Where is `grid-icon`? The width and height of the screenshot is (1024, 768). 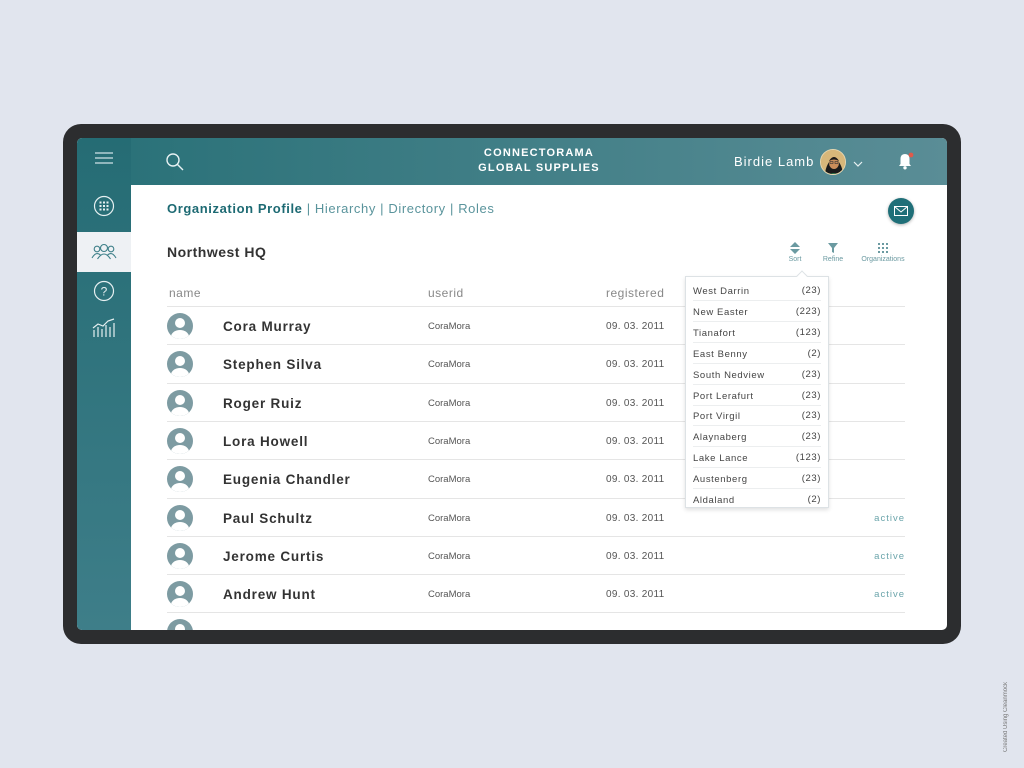
grid-icon is located at coordinates (104, 206).